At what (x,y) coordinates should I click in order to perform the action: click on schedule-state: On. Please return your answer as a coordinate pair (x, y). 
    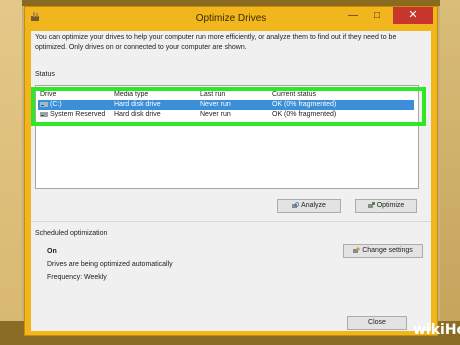
    Looking at the image, I should click on (52, 251).